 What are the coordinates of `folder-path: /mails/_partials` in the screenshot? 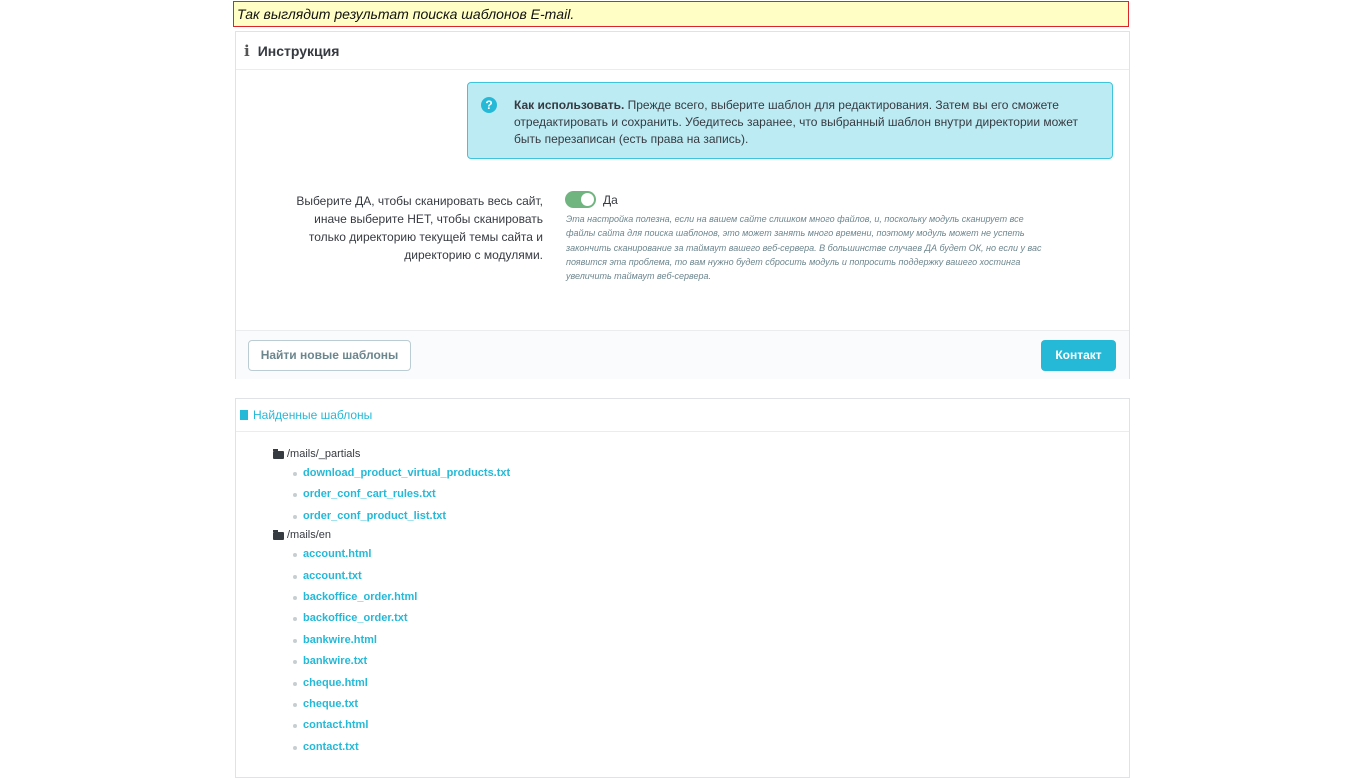 It's located at (324, 454).